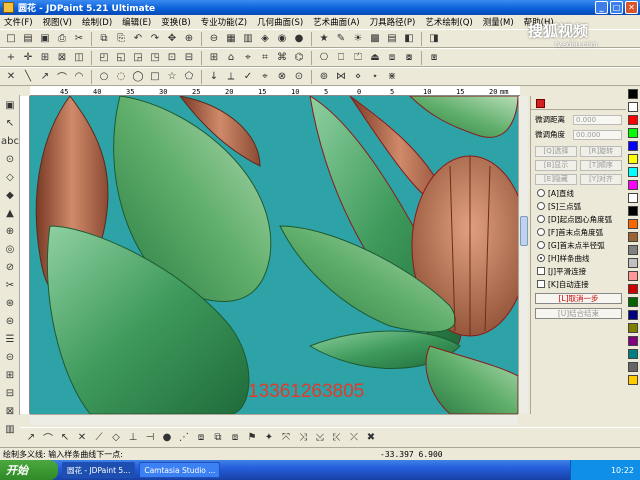  Describe the element at coordinates (10, 105) in the screenshot. I see `toolbox-tool-icon: ▣` at that location.